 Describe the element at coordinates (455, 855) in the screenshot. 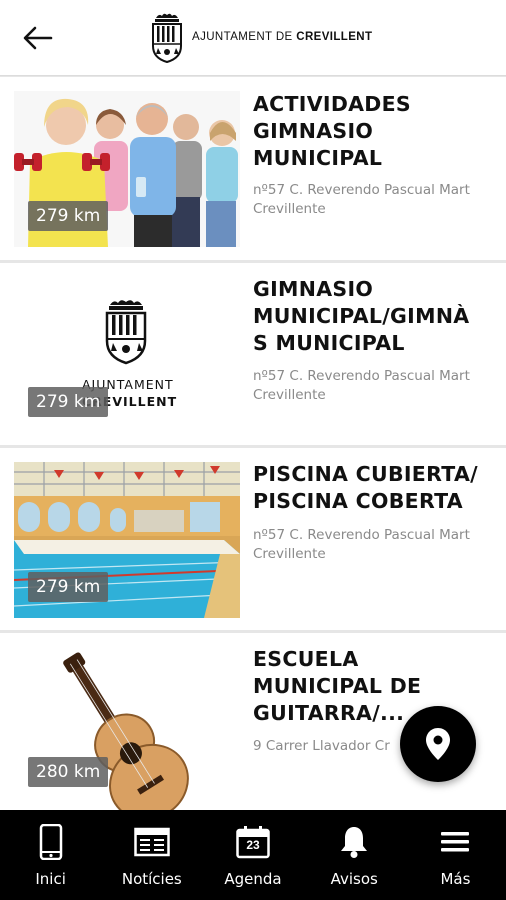

I see `nav-item-mas: Más` at that location.